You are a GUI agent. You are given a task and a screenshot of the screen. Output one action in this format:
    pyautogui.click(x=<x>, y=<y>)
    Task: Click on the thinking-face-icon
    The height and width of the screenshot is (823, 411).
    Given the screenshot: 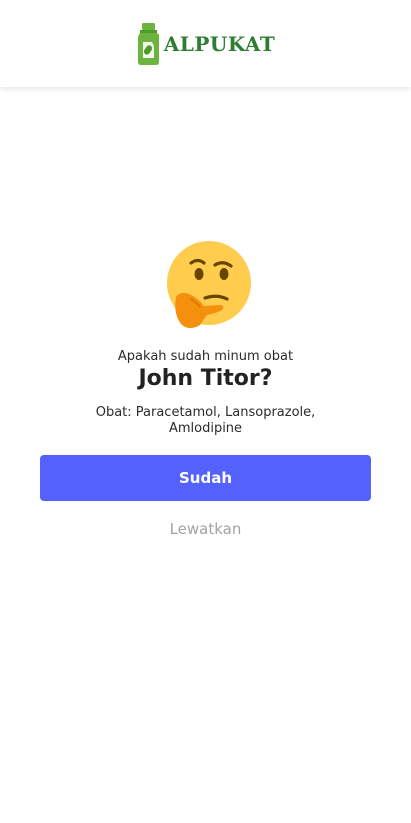 What is the action you would take?
    pyautogui.click(x=209, y=284)
    